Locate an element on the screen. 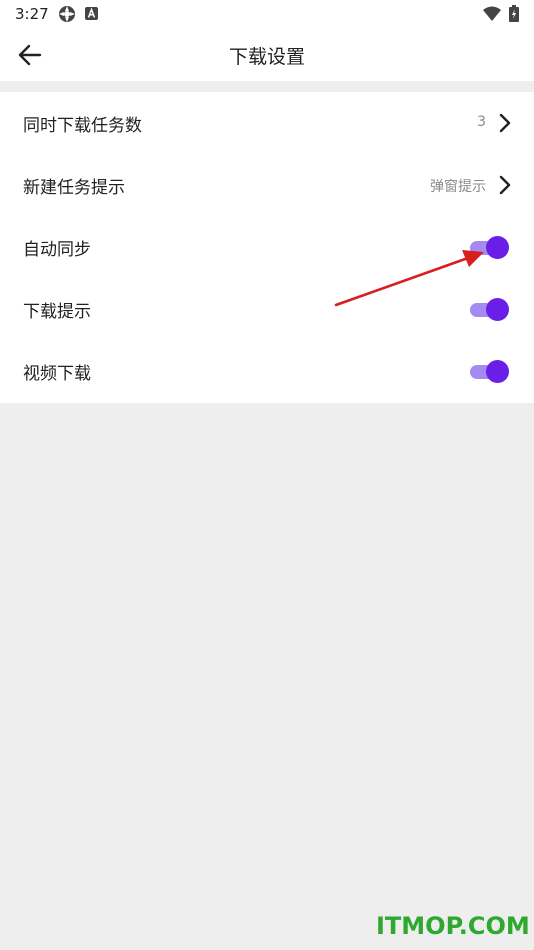 This screenshot has width=534, height=950. battery-charging-icon is located at coordinates (514, 13).